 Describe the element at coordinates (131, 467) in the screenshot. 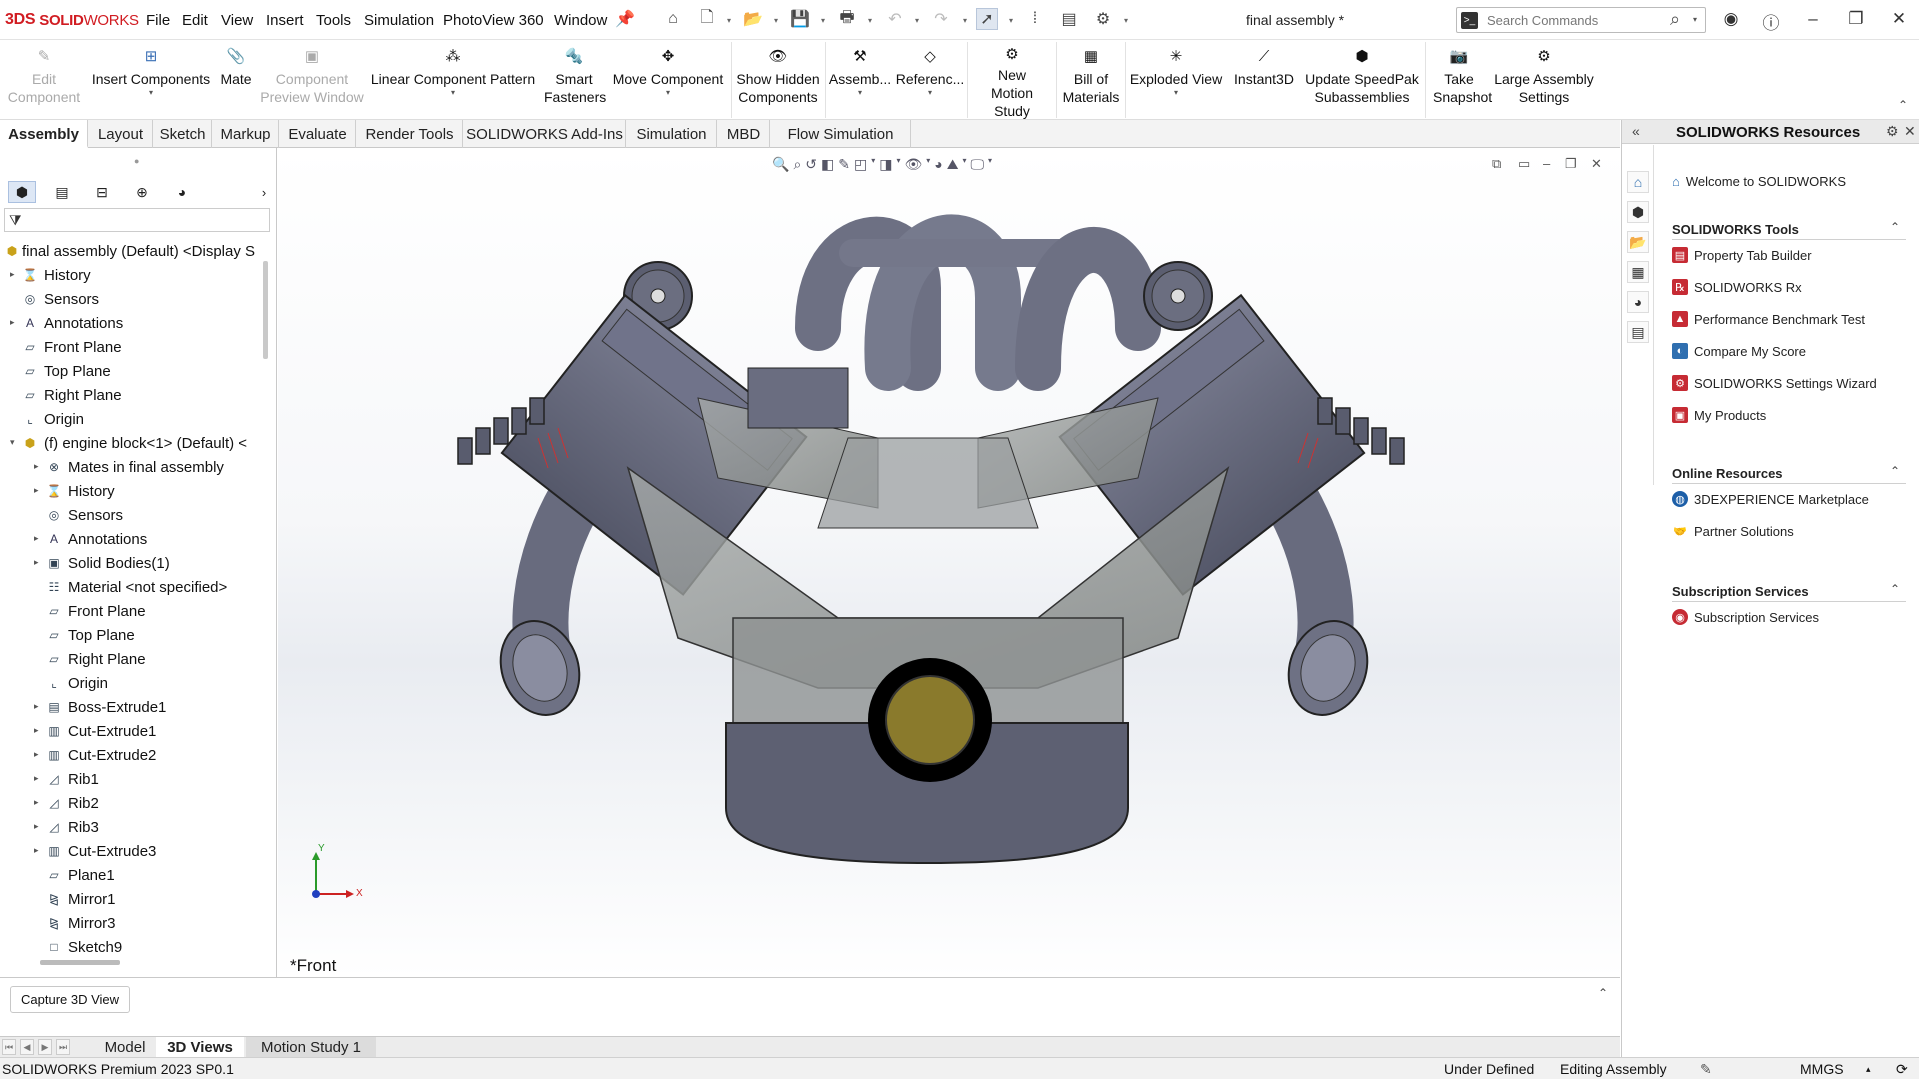

I see `tree-item: ▸ ⊗ Mates in final assembly` at that location.